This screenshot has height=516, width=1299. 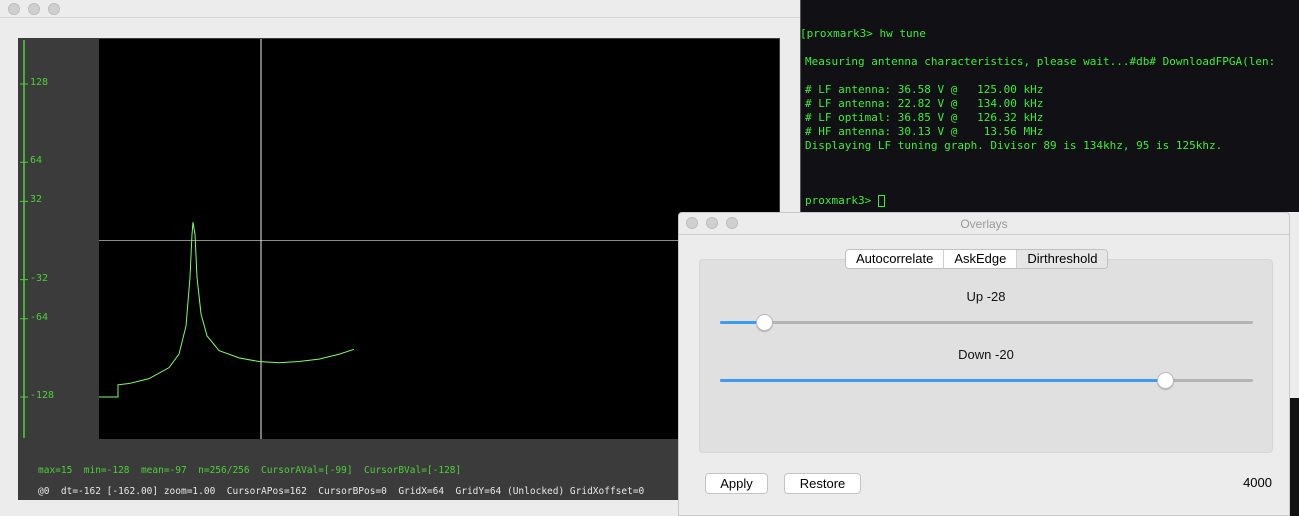 What do you see at coordinates (924, 103) in the screenshot?
I see `terminal-line: # LF antenna: 22.82 V @ 134.00 kHz` at bounding box center [924, 103].